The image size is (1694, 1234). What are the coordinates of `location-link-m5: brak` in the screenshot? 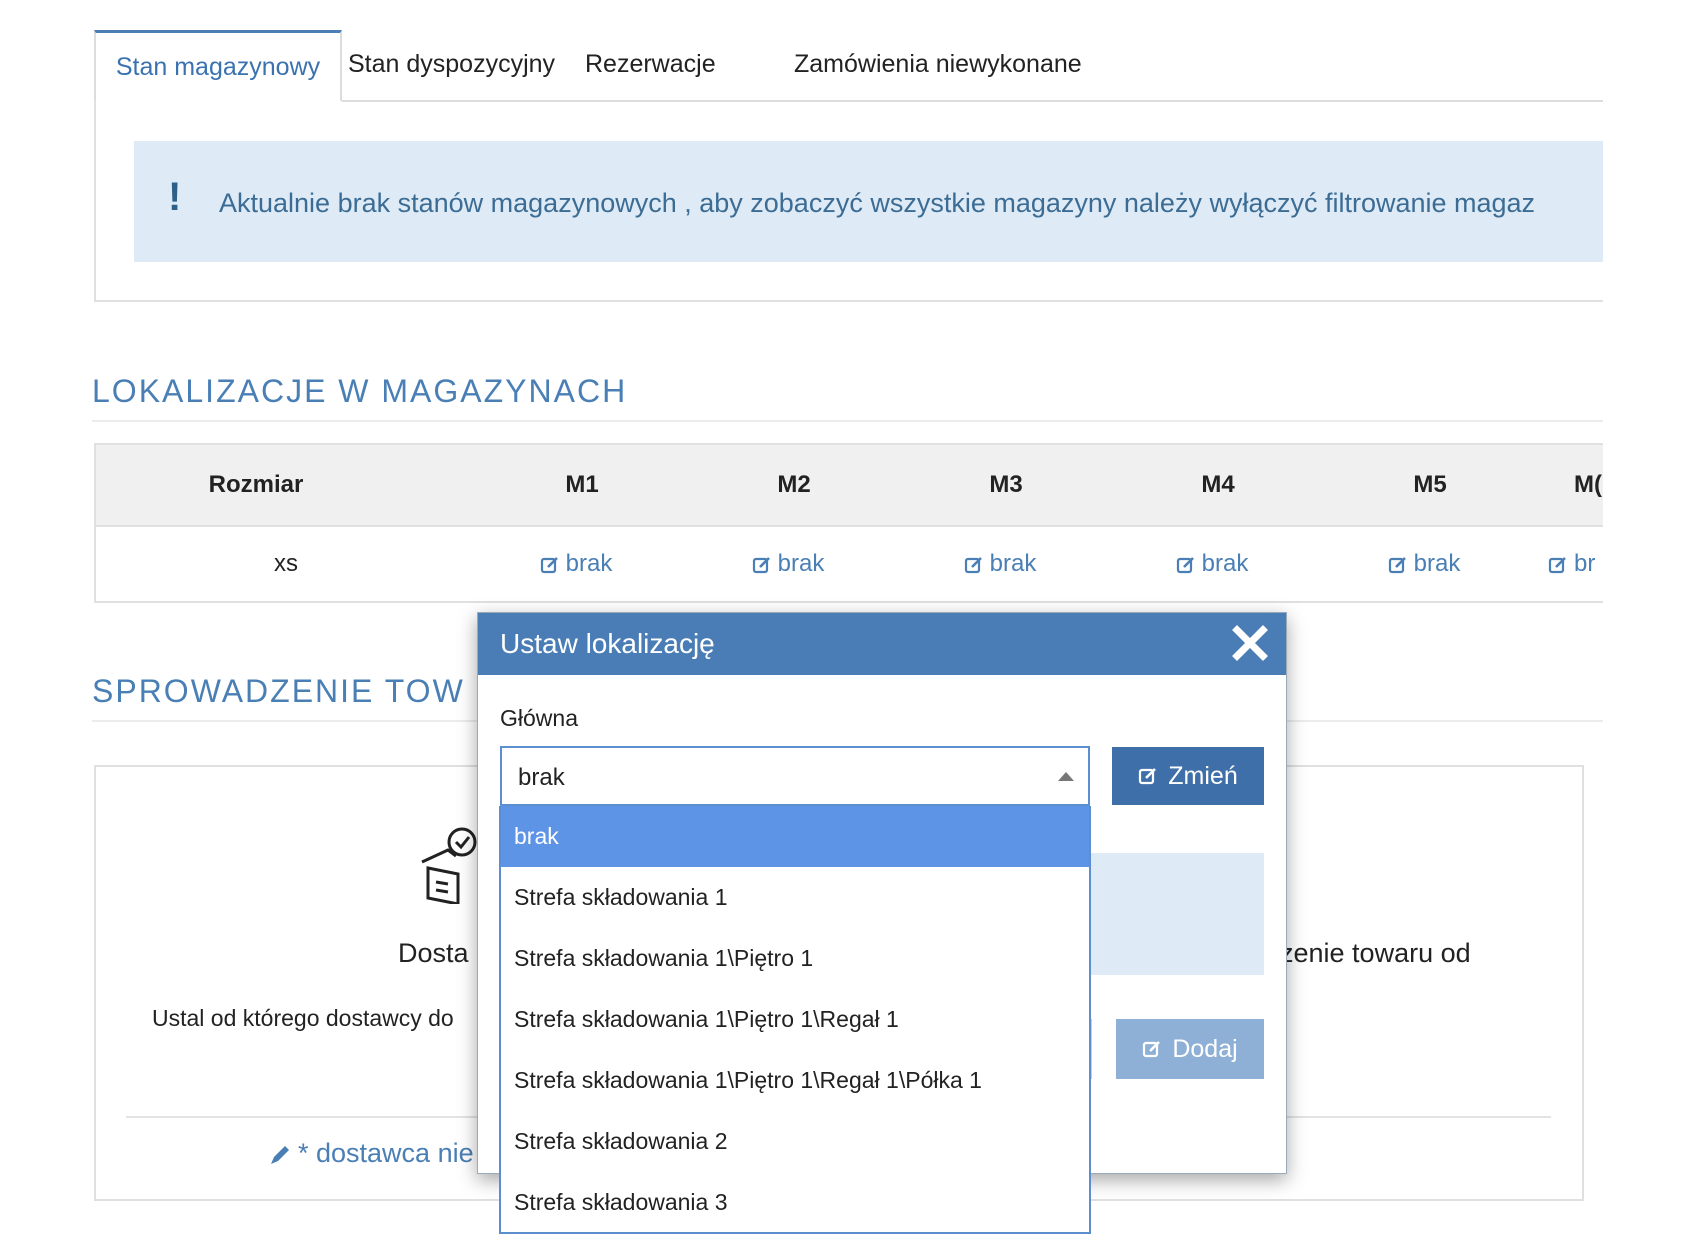 It's located at (1424, 564).